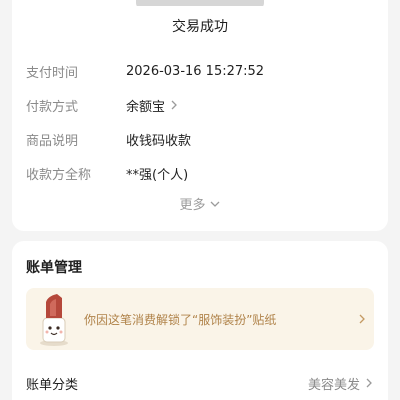 The width and height of the screenshot is (400, 400). Describe the element at coordinates (54, 268) in the screenshot. I see `section-title: 账单管理` at that location.